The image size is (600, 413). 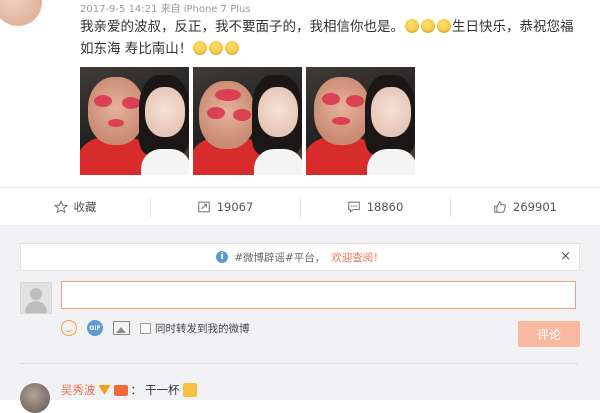 What do you see at coordinates (60, 207) in the screenshot?
I see `star-icon` at bounding box center [60, 207].